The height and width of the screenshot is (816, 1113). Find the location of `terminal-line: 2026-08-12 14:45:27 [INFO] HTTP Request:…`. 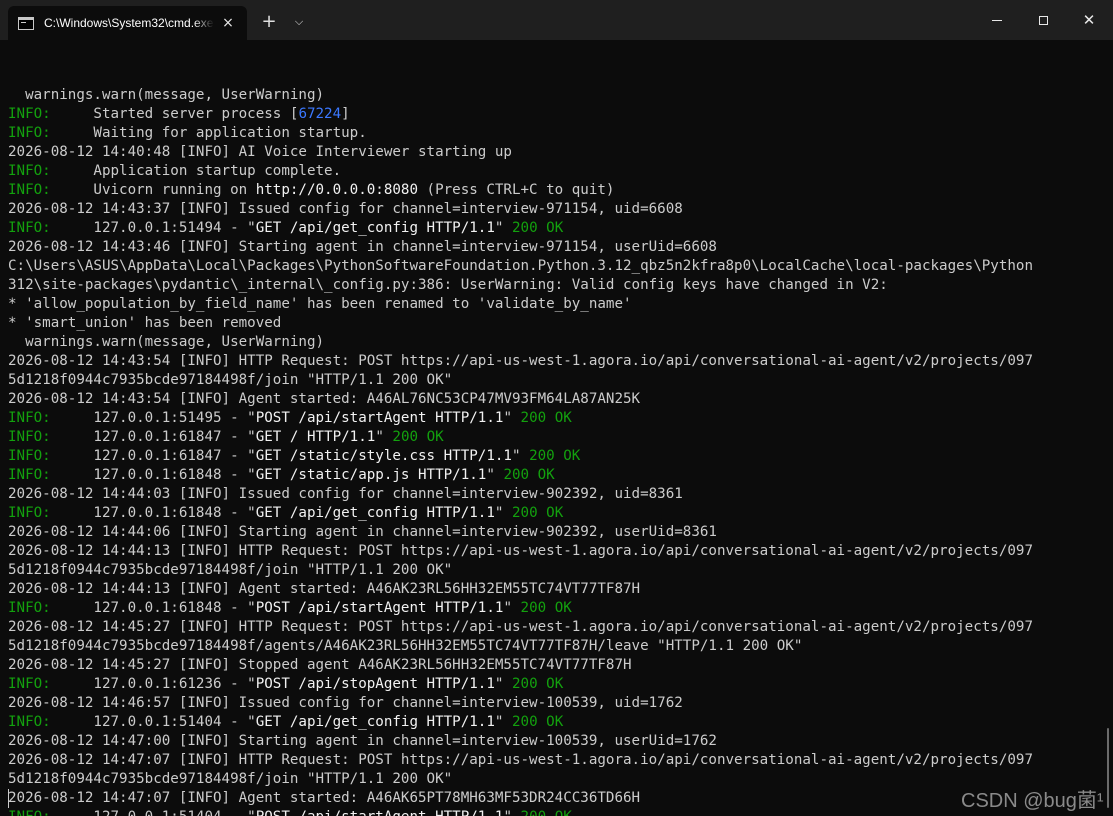

terminal-line: 2026-08-12 14:45:27 [INFO] HTTP Request:… is located at coordinates (556, 627).